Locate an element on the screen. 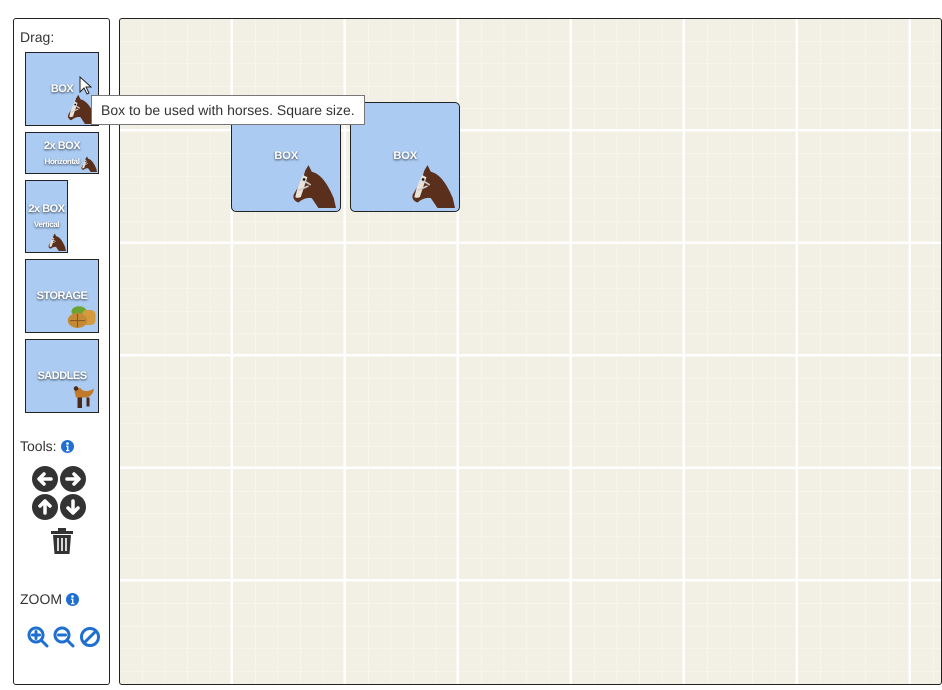 Image resolution: width=942 pixels, height=690 pixels. tile-sublabel: Vertical is located at coordinates (47, 225).